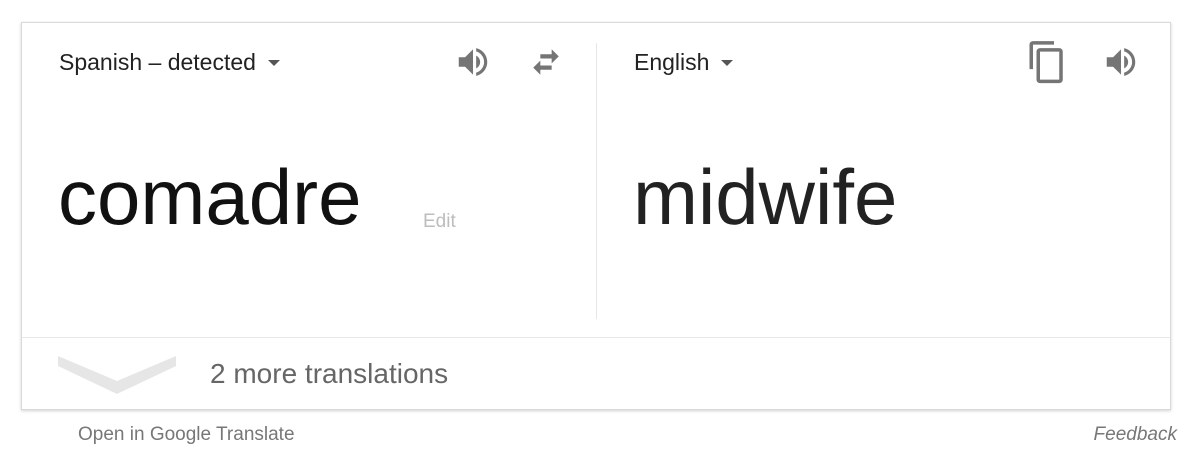  I want to click on feedback-link: Feedback, so click(1135, 435).